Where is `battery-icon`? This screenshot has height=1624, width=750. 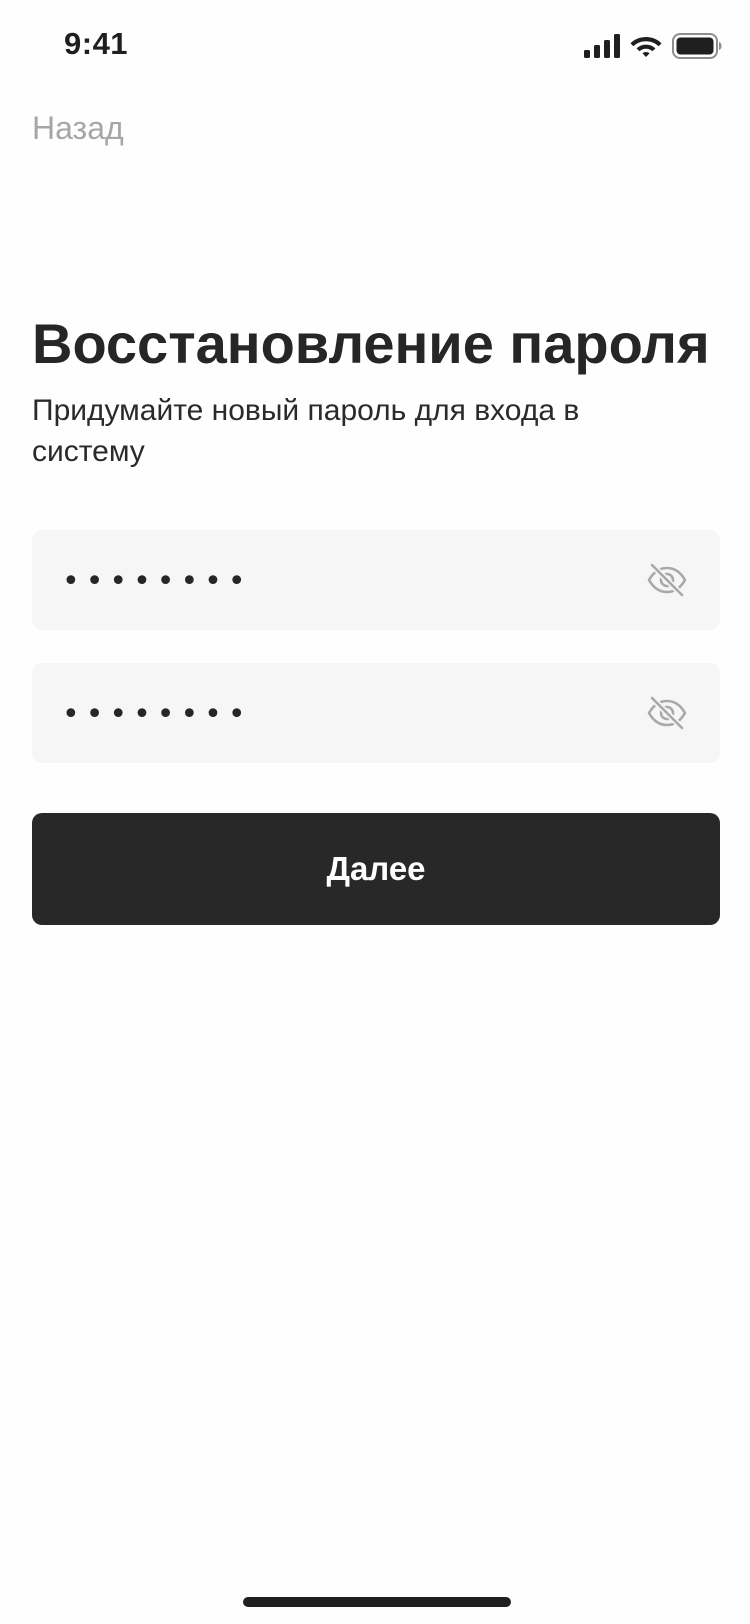
battery-icon is located at coordinates (697, 46).